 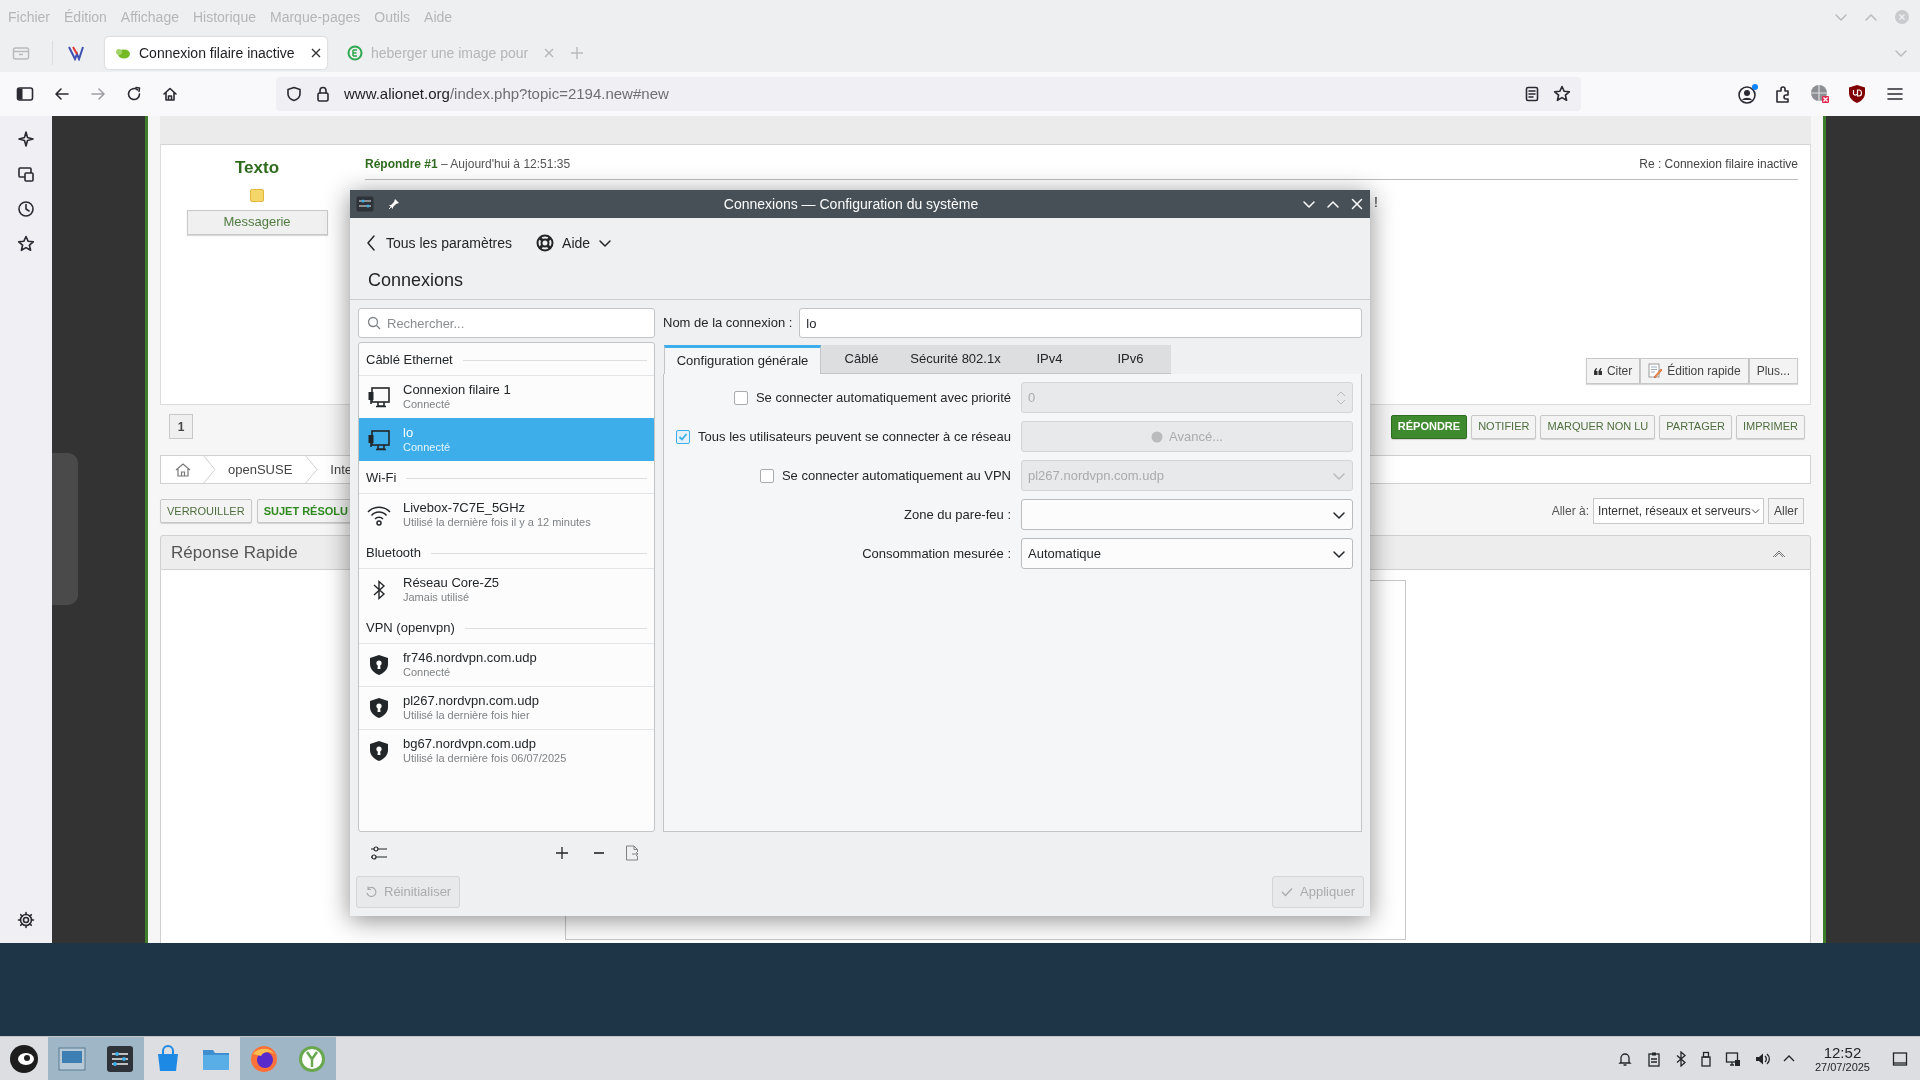 What do you see at coordinates (1820, 94) in the screenshot?
I see `addon-globe-icon` at bounding box center [1820, 94].